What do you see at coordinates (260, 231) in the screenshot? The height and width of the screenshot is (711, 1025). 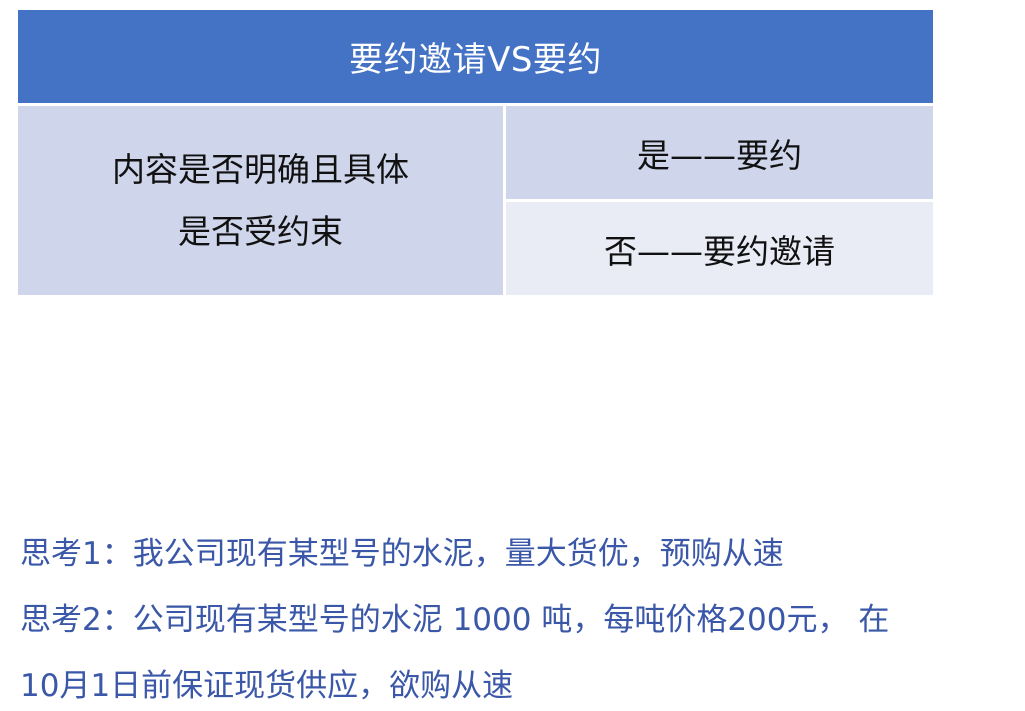 I see `criteria-line-2: 是否受约束` at bounding box center [260, 231].